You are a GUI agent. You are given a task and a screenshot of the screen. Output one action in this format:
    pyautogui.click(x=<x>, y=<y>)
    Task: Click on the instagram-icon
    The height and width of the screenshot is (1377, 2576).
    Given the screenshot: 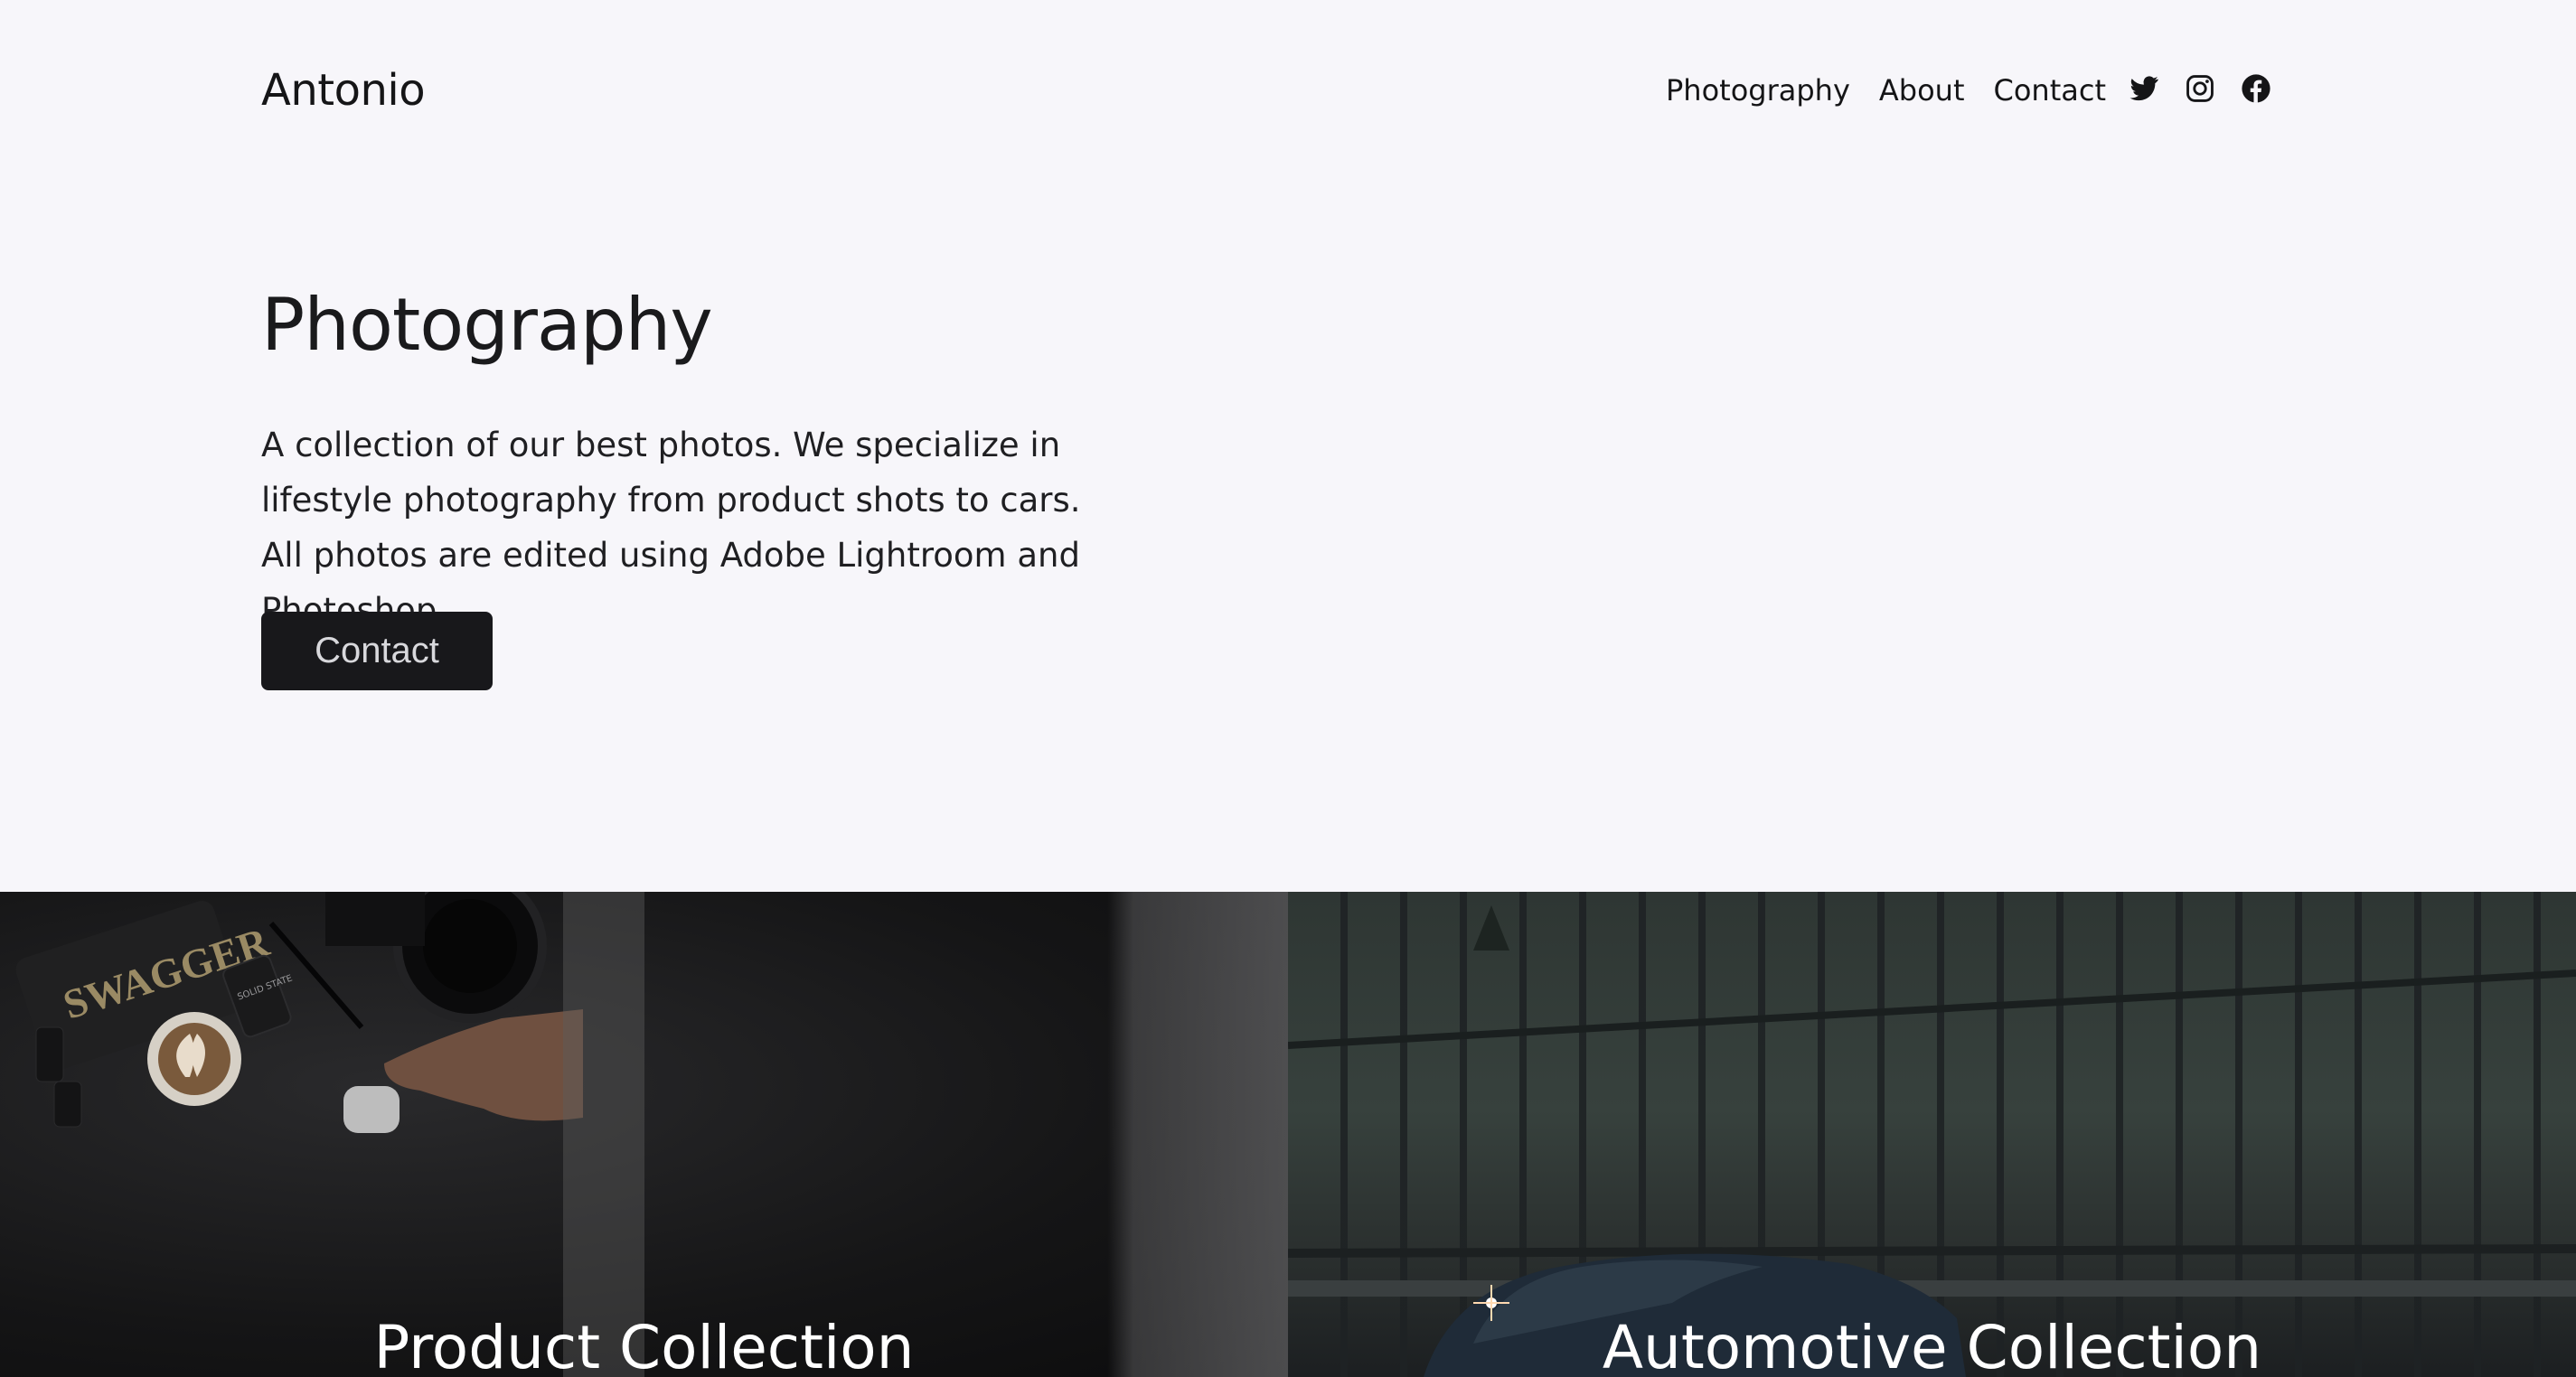 What is the action you would take?
    pyautogui.click(x=2200, y=88)
    